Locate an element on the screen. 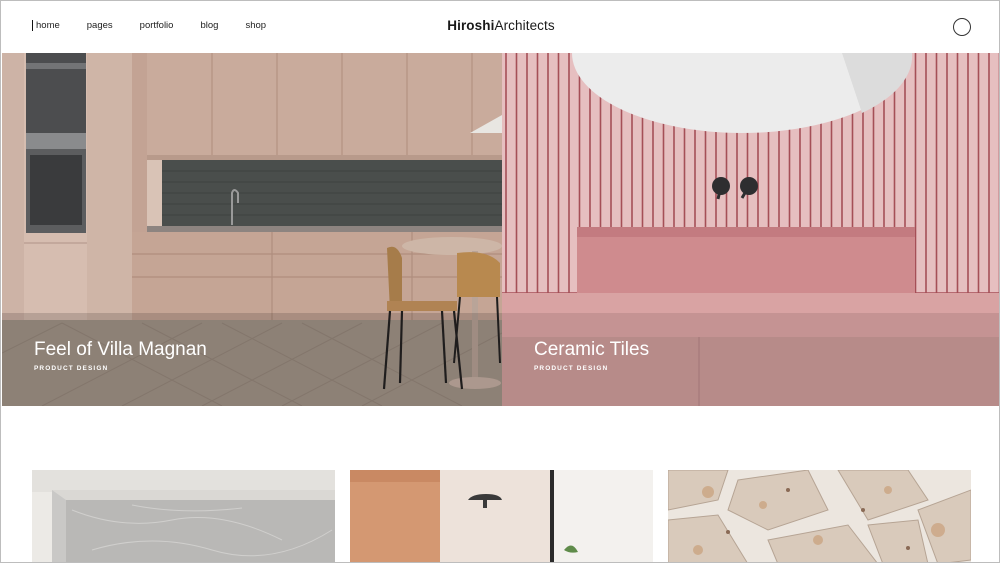  portfolio-card-terrazzo is located at coordinates (819, 516).